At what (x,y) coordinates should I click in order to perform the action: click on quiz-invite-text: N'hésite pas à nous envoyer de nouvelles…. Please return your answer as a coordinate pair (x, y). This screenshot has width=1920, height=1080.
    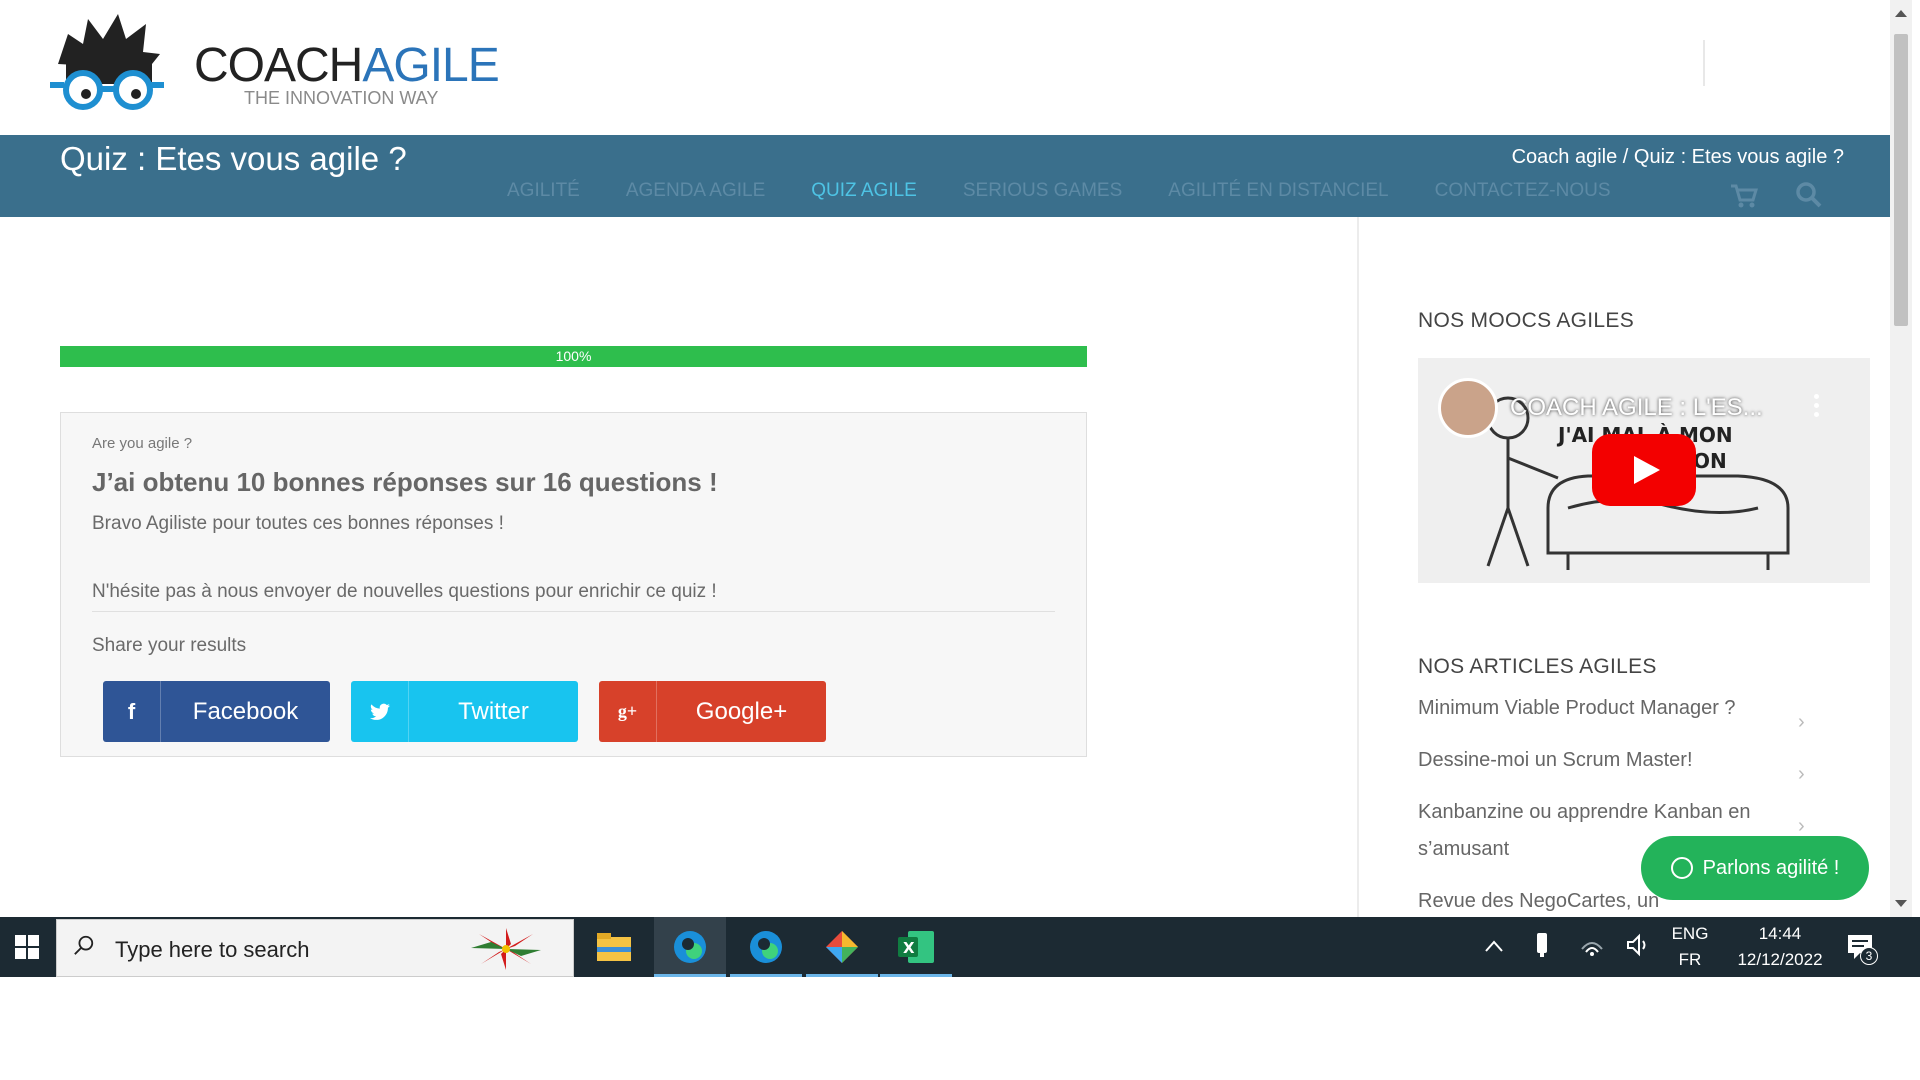
    Looking at the image, I should click on (404, 591).